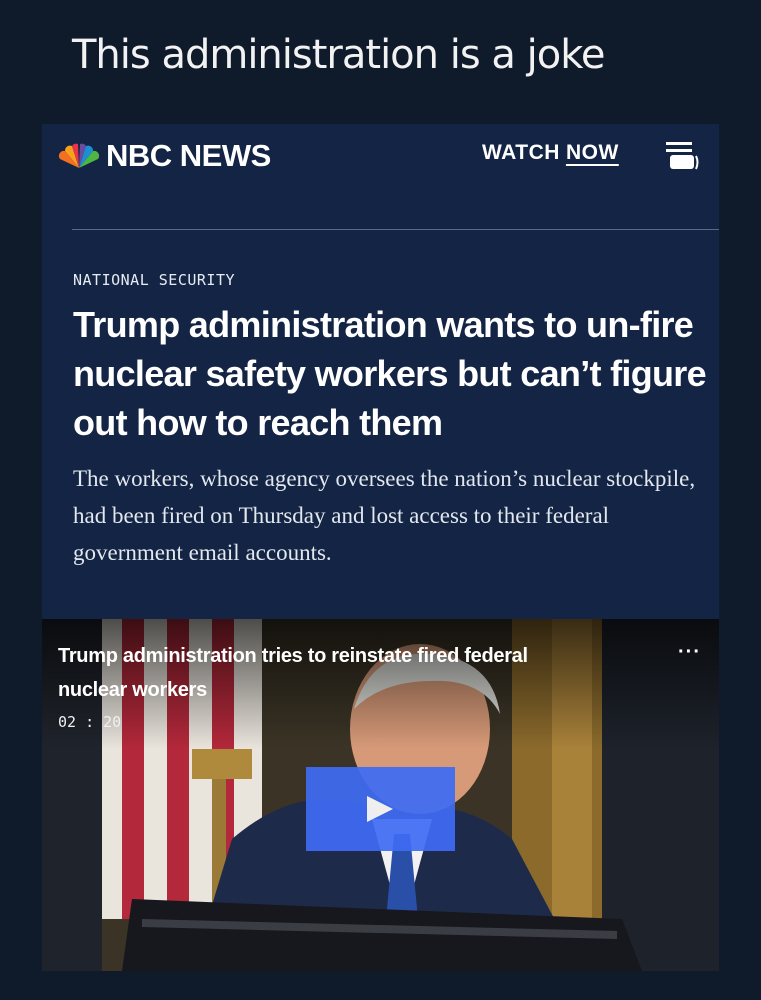  I want to click on video-duration: 02 : 20, so click(90, 722).